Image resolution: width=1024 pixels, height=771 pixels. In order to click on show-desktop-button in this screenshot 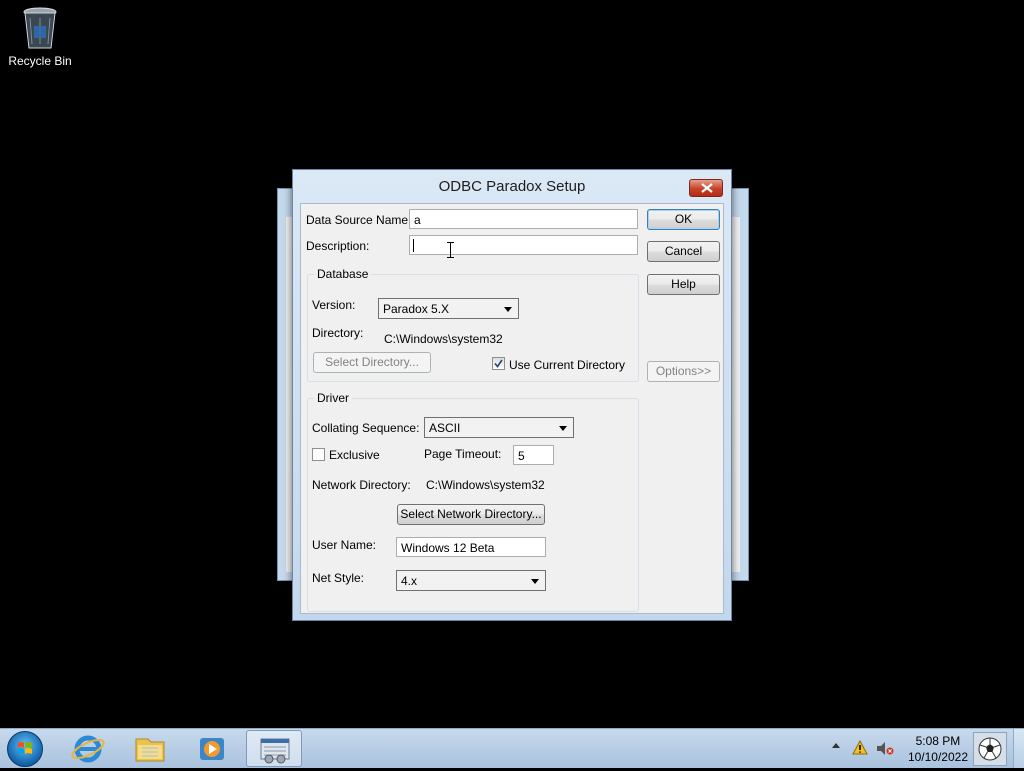, I will do `click(1018, 748)`.